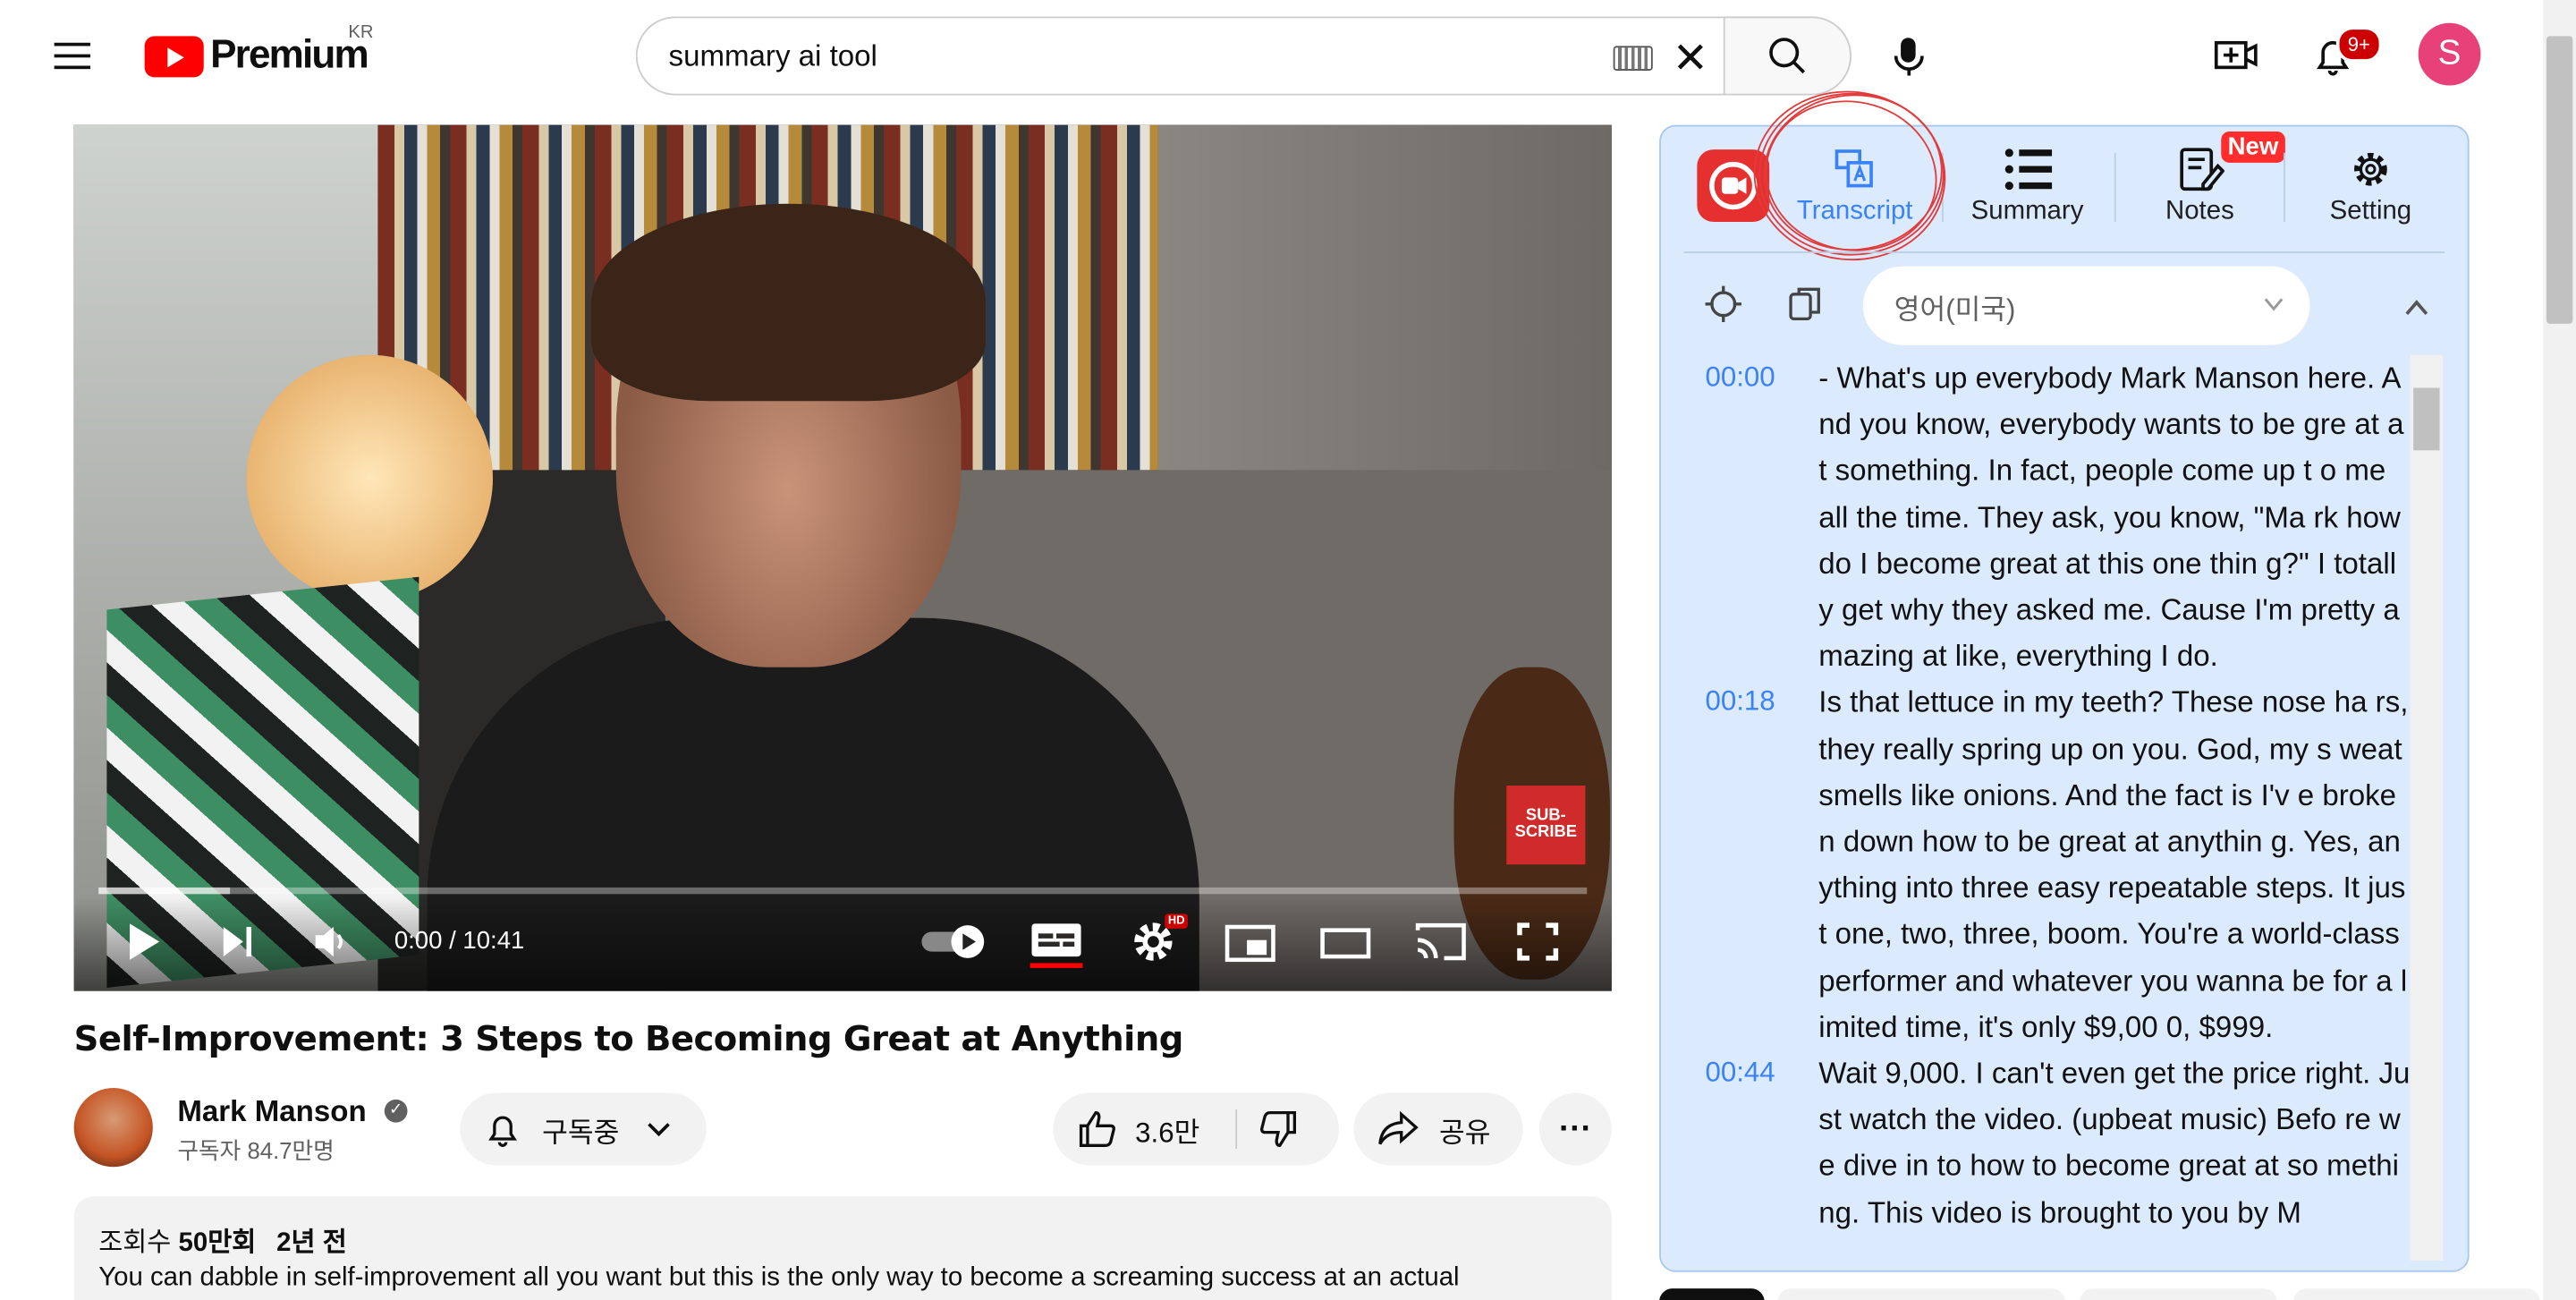  I want to click on like-count: 3.6만, so click(1167, 1133).